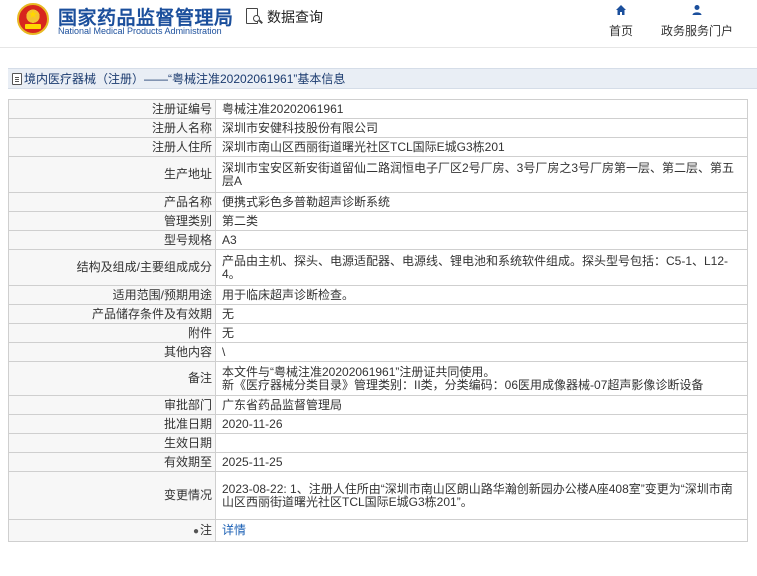 This screenshot has width=757, height=576. Describe the element at coordinates (112, 495) in the screenshot. I see `row-label: 变更情况` at that location.